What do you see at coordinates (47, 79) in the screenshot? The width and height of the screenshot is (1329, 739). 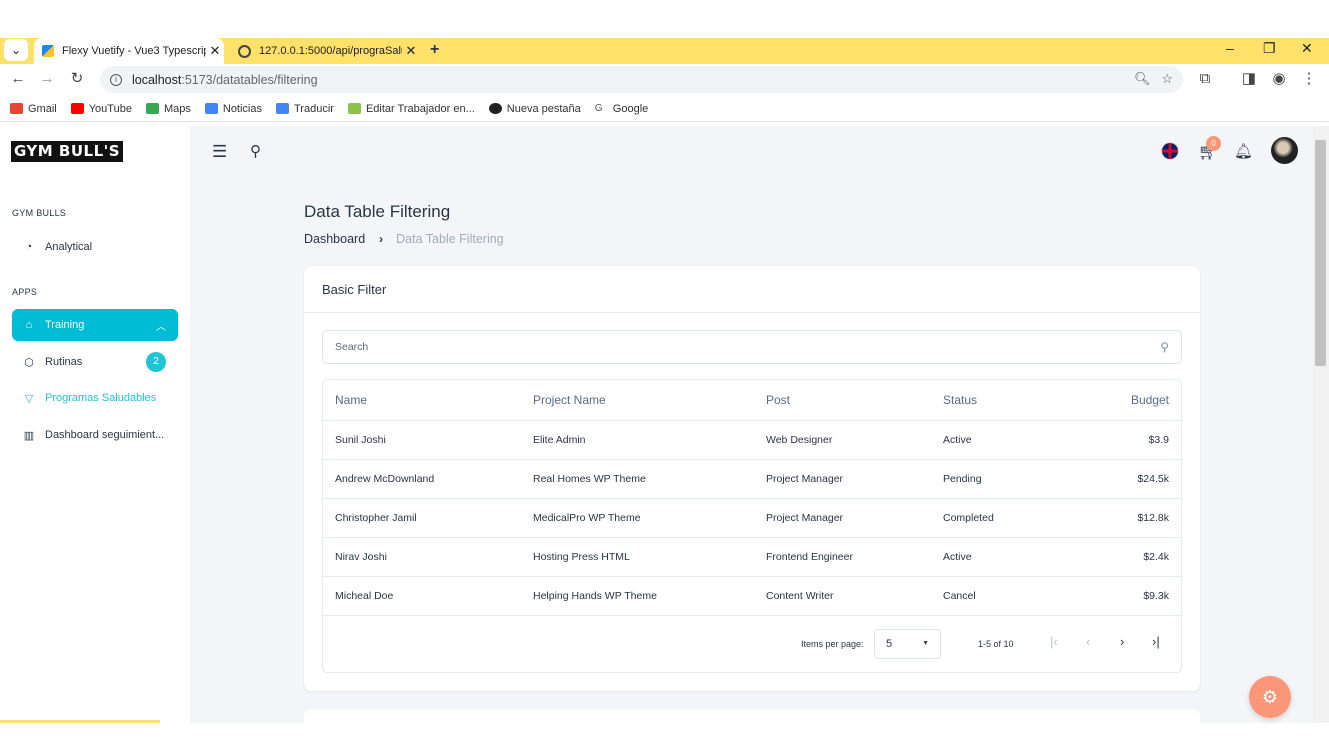 I see `forward-arrow-icon: →` at bounding box center [47, 79].